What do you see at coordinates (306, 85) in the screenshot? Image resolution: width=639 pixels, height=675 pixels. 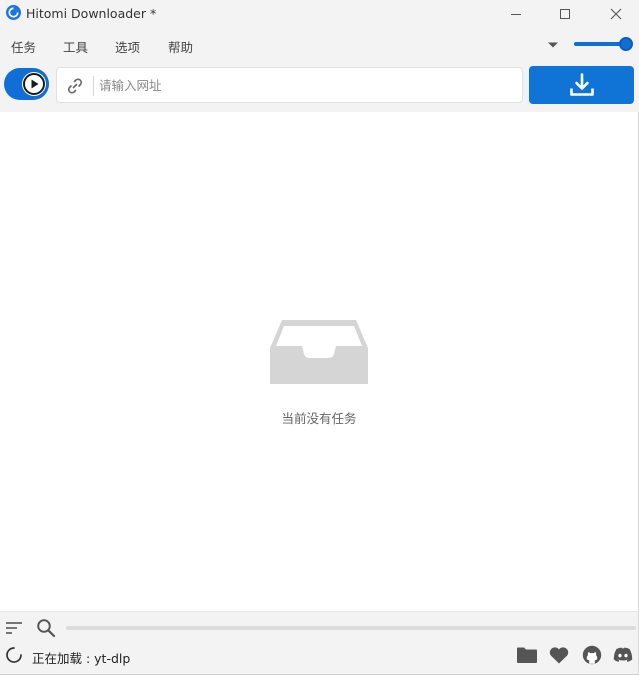 I see `url-input` at bounding box center [306, 85].